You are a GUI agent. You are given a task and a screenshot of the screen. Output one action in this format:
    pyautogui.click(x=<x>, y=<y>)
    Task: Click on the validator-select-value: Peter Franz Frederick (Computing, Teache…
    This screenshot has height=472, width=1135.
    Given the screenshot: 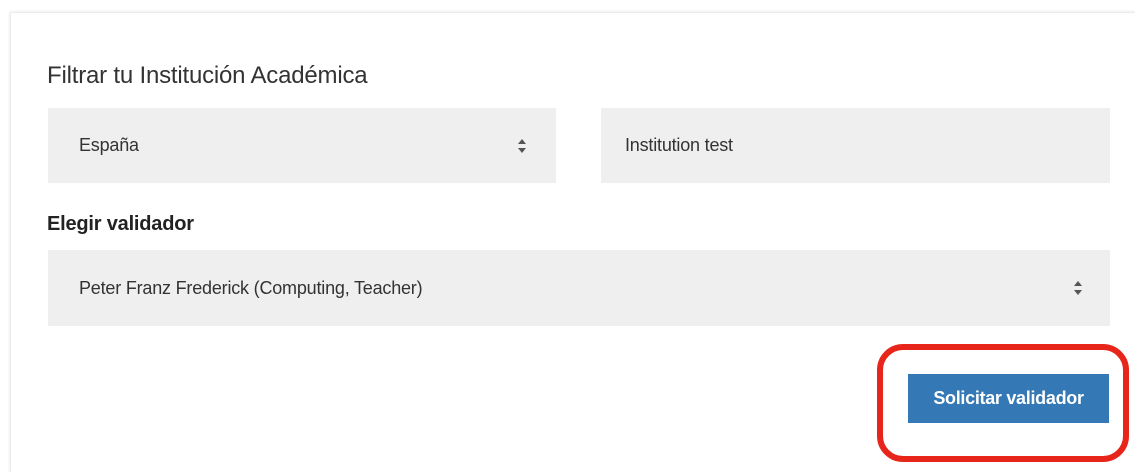 What is the action you would take?
    pyautogui.click(x=251, y=287)
    